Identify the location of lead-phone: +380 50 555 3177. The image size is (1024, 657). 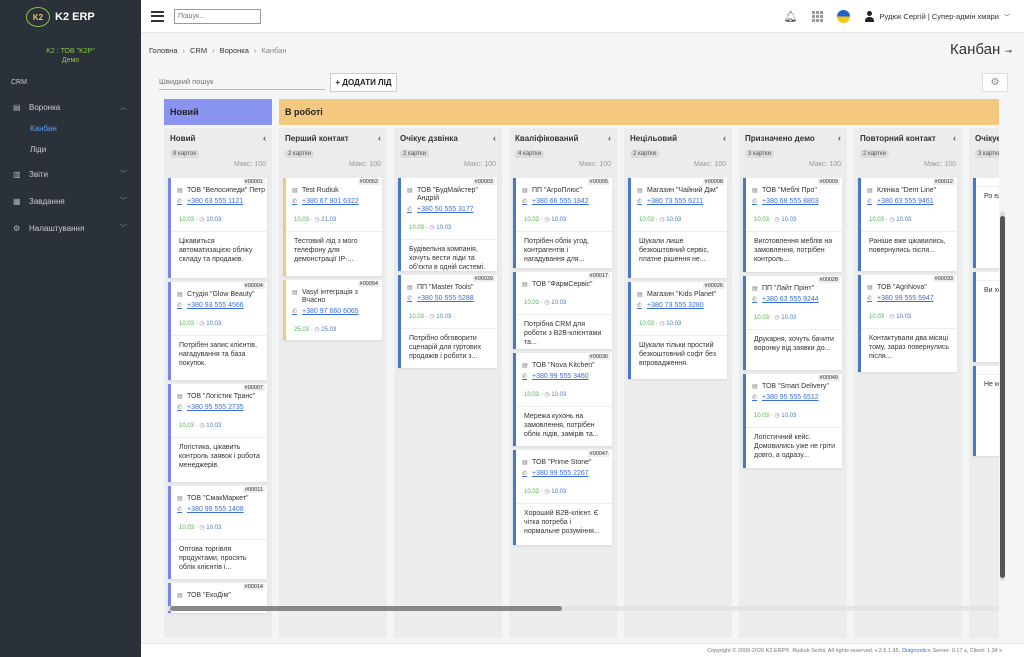
(445, 210).